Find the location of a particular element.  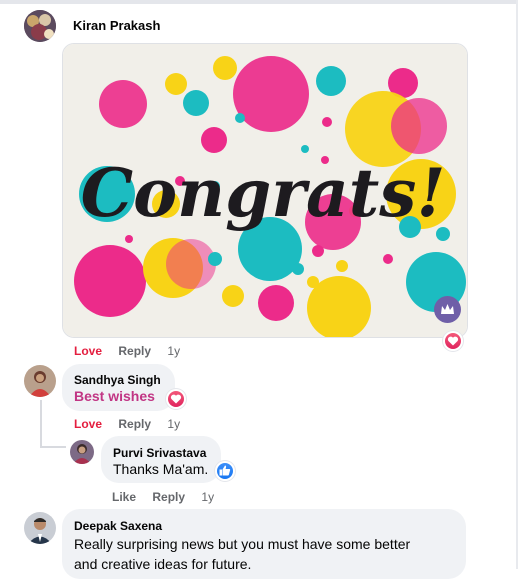

comment-author: Kiran Prakash is located at coordinates (116, 25).